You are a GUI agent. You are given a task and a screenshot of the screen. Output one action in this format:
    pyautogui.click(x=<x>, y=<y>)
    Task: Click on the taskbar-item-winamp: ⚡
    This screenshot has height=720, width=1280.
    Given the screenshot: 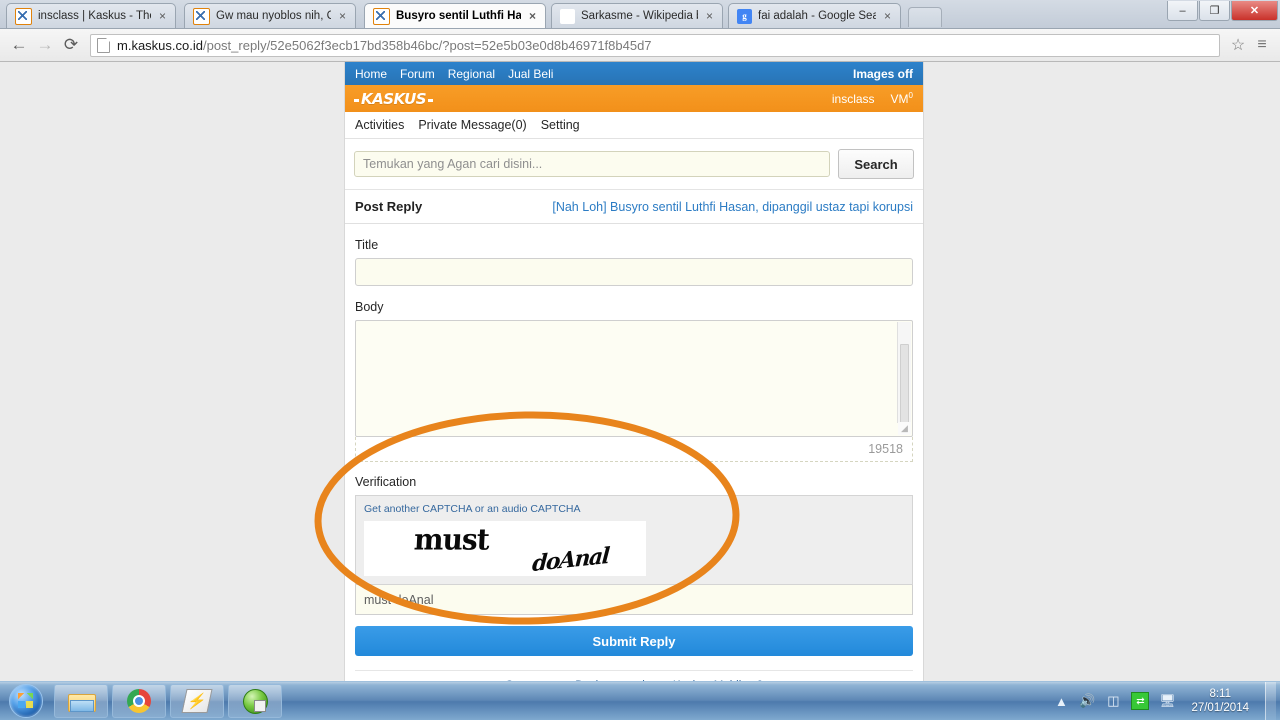 What is the action you would take?
    pyautogui.click(x=197, y=701)
    